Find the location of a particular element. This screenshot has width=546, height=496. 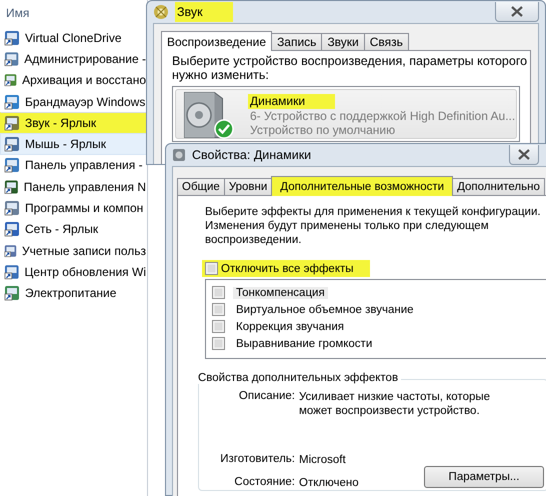

file-item: Брандмауэр Windows is located at coordinates (73, 101).